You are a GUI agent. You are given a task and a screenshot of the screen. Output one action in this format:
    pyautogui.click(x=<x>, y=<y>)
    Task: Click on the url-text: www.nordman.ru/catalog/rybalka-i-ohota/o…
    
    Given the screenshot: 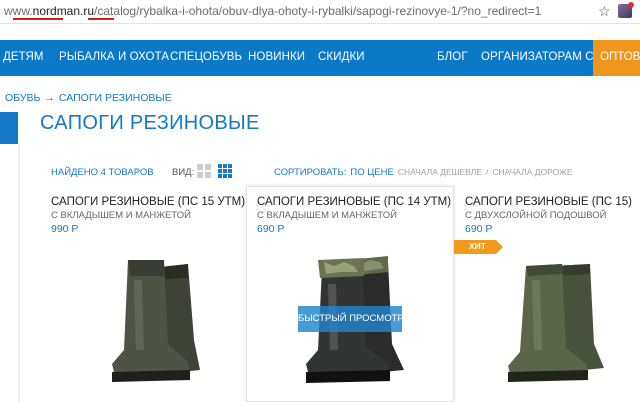 What is the action you would take?
    pyautogui.click(x=272, y=11)
    